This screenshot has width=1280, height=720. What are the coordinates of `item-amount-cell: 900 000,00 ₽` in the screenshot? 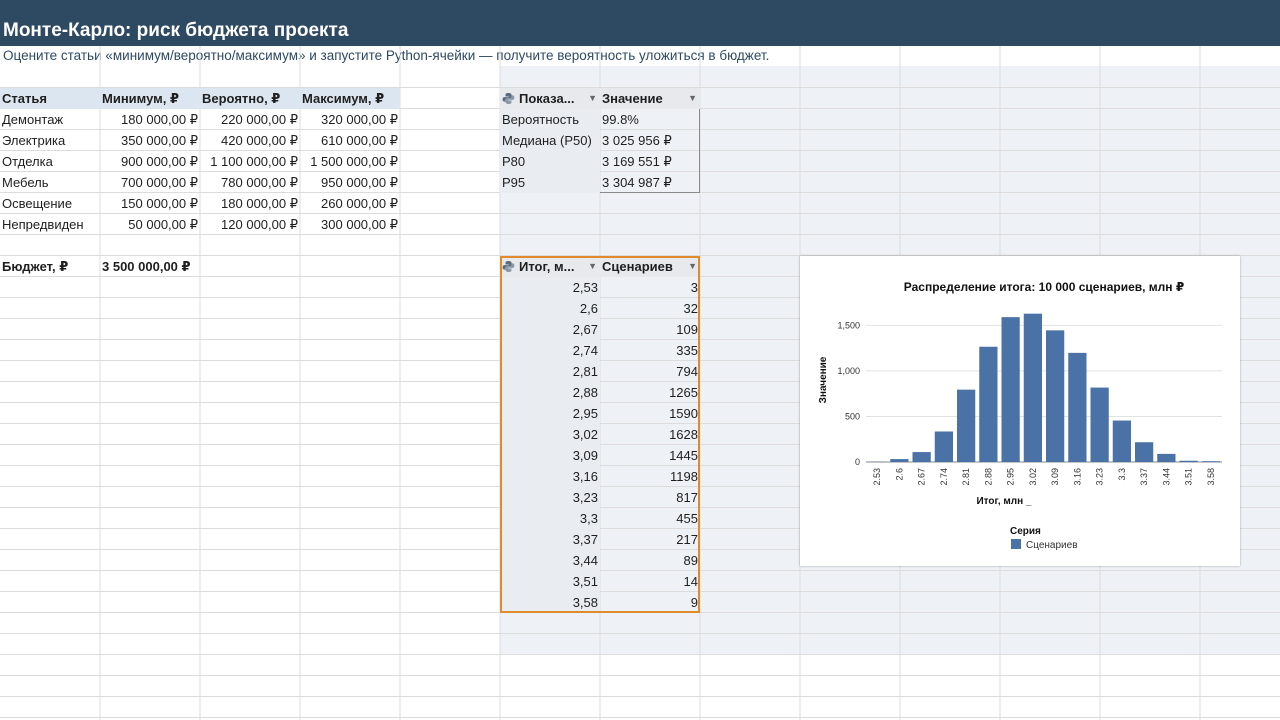 It's located at (150, 161).